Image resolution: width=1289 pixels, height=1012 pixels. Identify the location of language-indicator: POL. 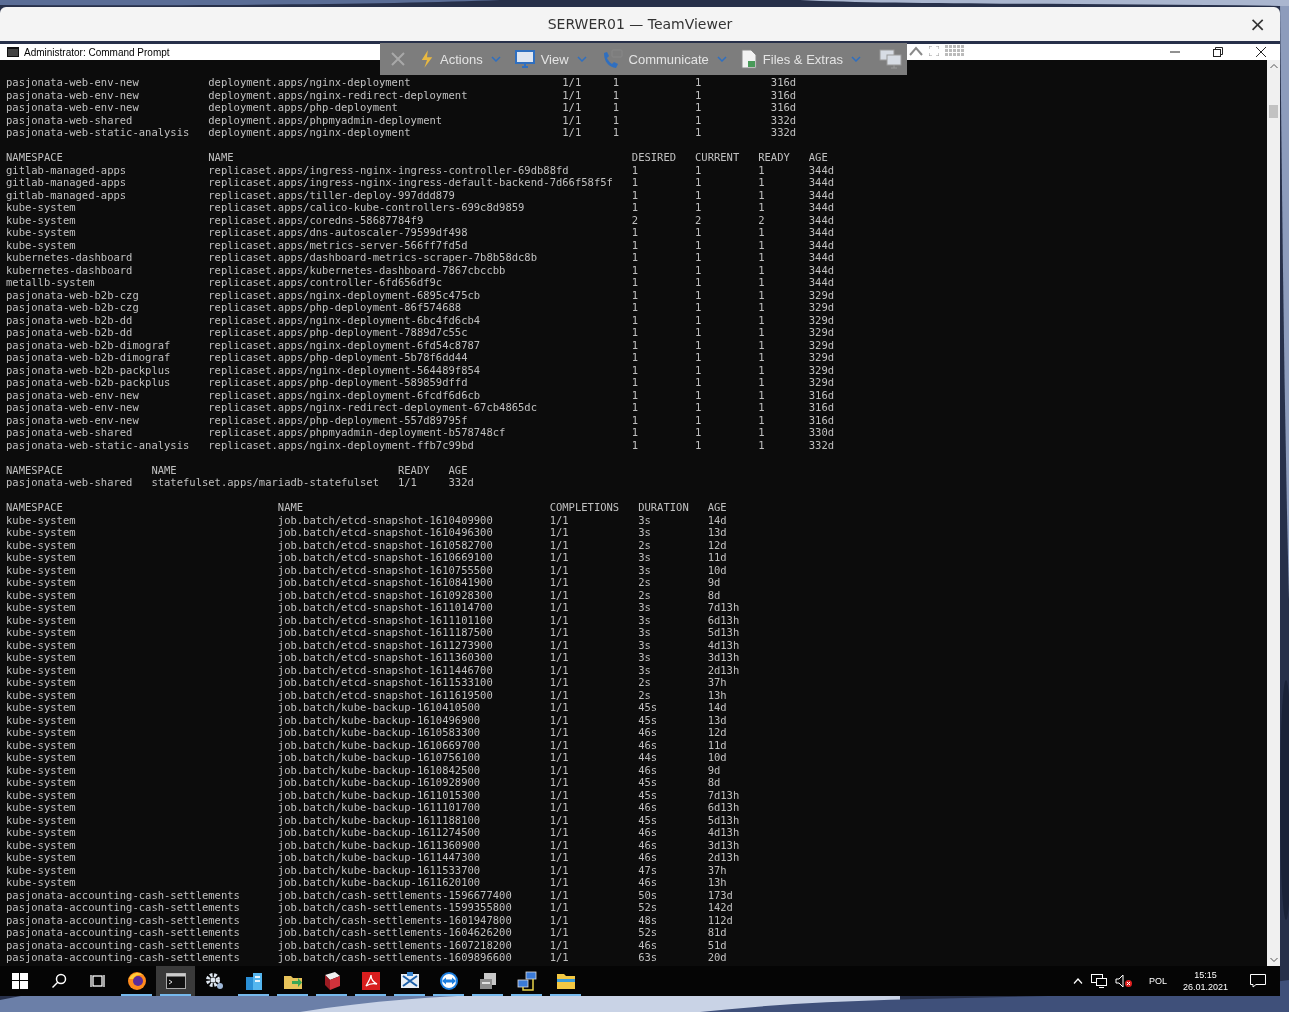
(1157, 981).